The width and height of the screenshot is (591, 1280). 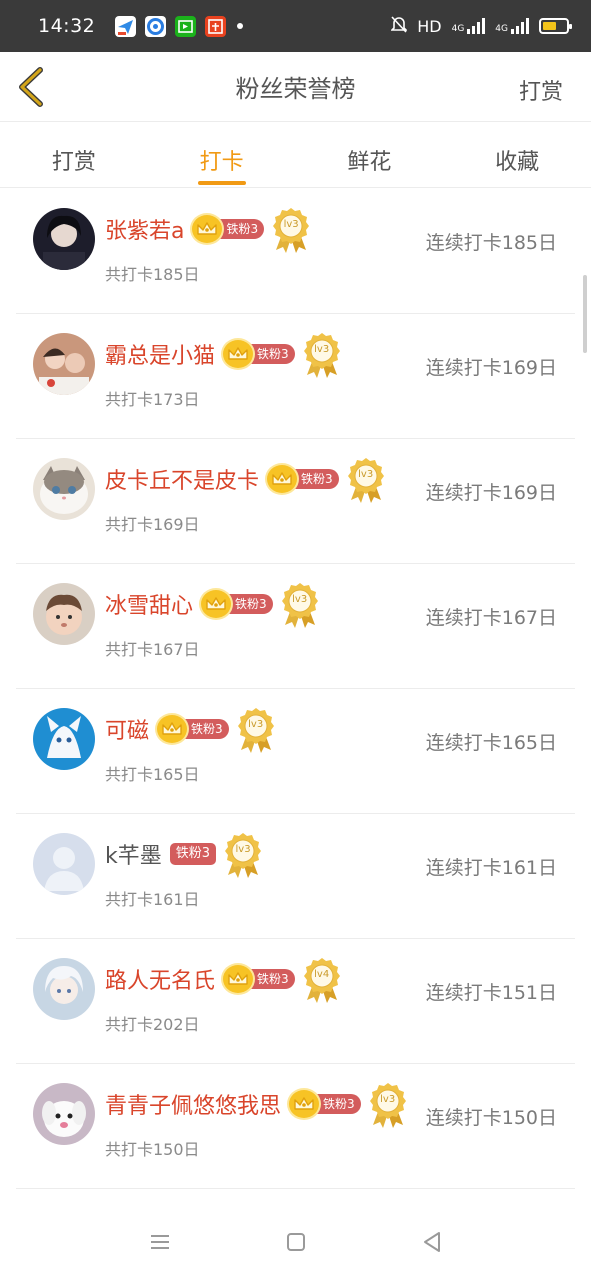 What do you see at coordinates (491, 618) in the screenshot?
I see `streak-checkins: 连续打卡167日` at bounding box center [491, 618].